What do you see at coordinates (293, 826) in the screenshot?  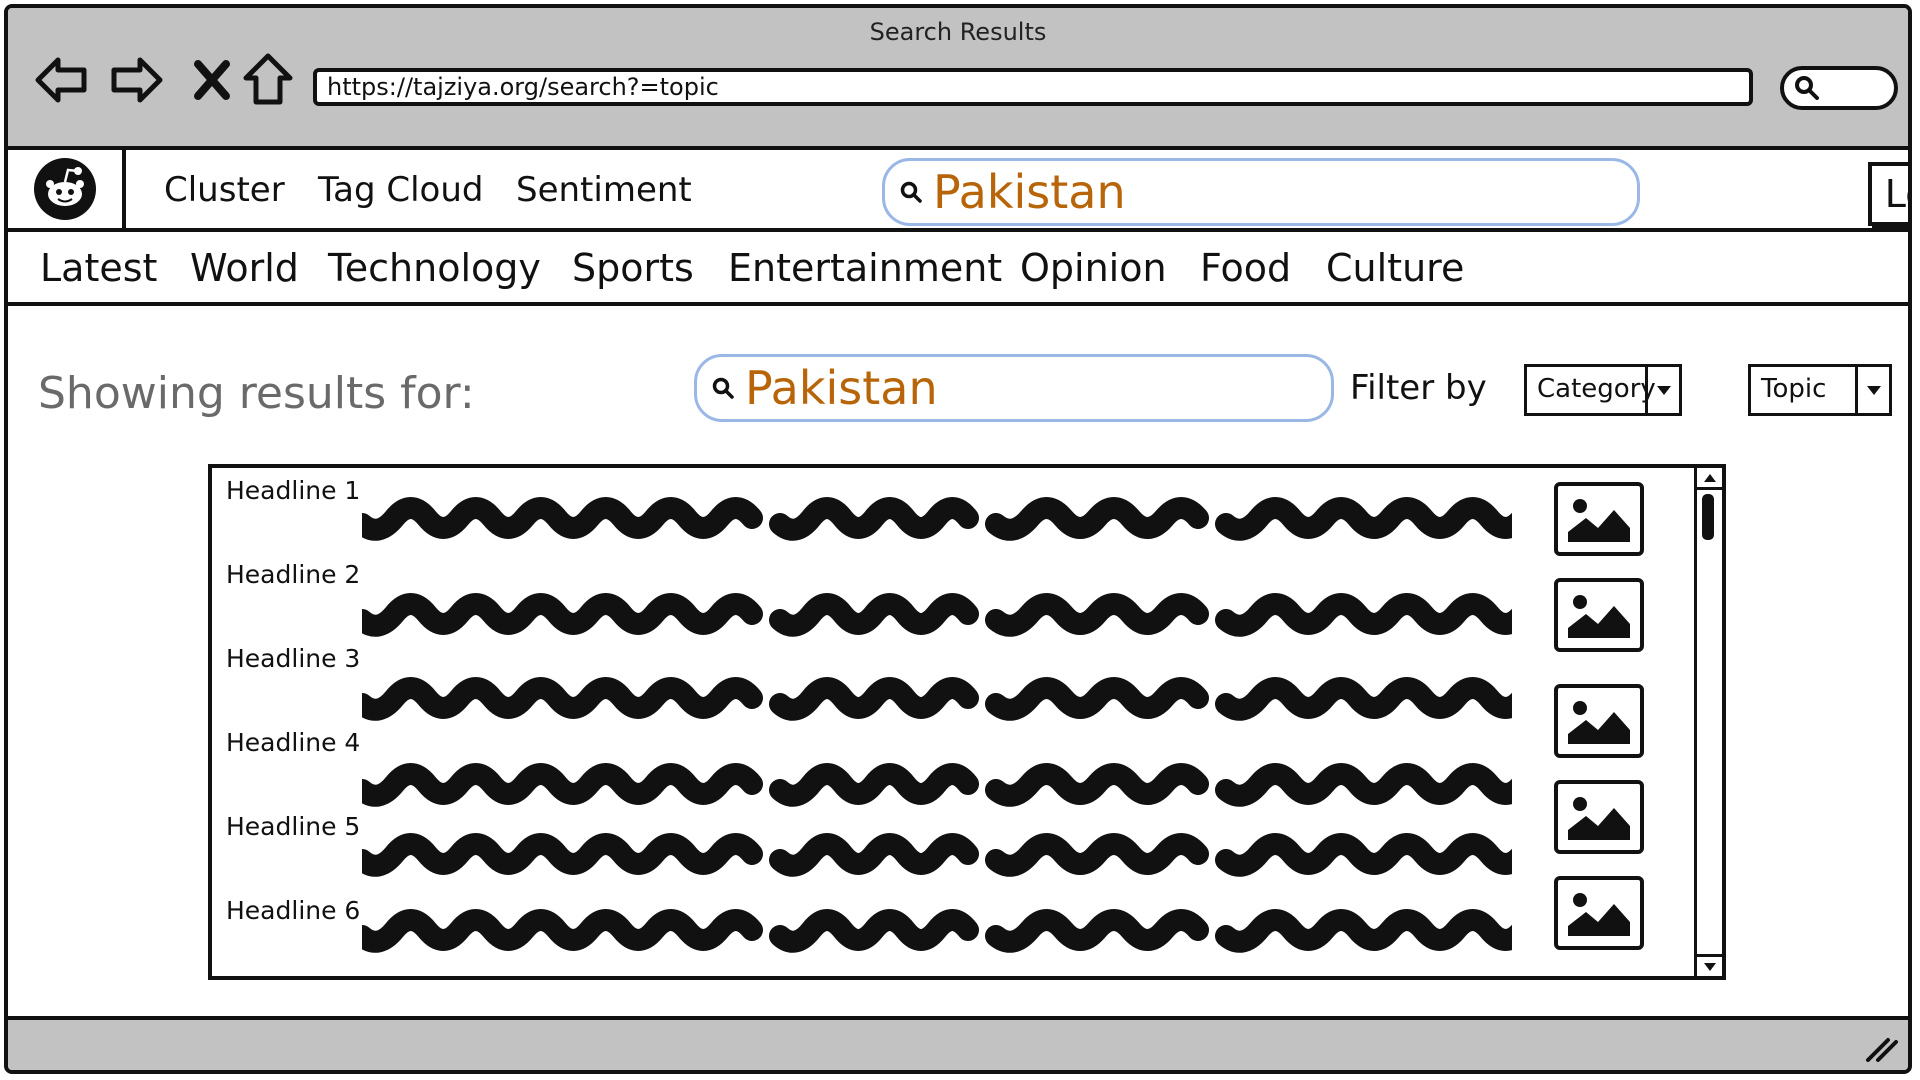 I see `headline-5: Headline 5` at bounding box center [293, 826].